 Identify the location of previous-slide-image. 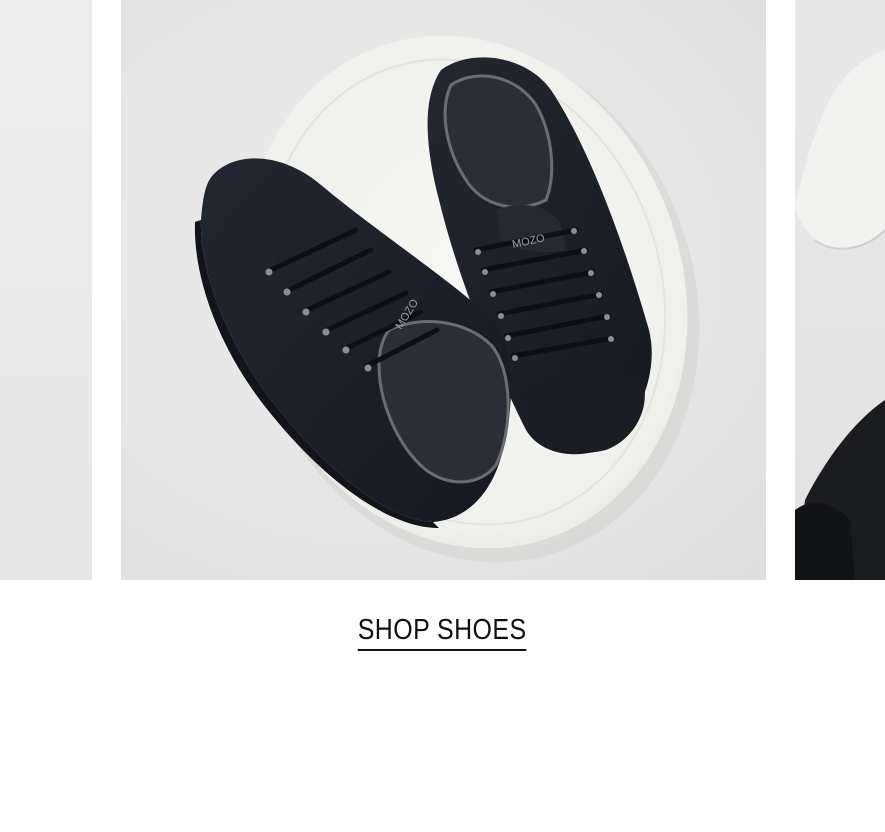
(46, 290).